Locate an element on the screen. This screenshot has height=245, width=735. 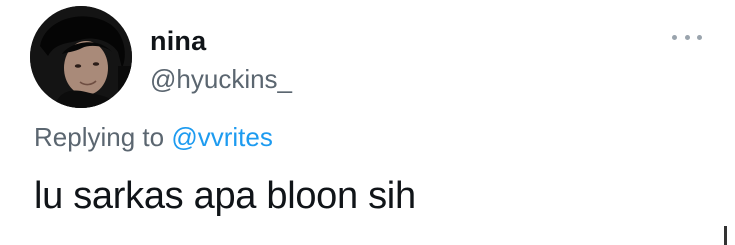
avatar is located at coordinates (81, 57).